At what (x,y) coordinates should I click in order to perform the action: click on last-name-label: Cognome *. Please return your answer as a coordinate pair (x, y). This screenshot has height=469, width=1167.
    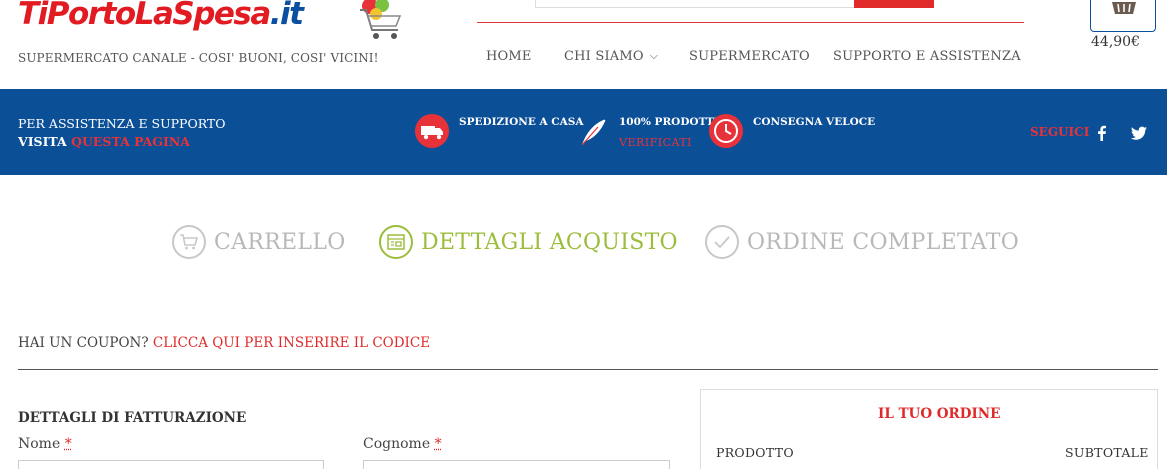
    Looking at the image, I should click on (402, 444).